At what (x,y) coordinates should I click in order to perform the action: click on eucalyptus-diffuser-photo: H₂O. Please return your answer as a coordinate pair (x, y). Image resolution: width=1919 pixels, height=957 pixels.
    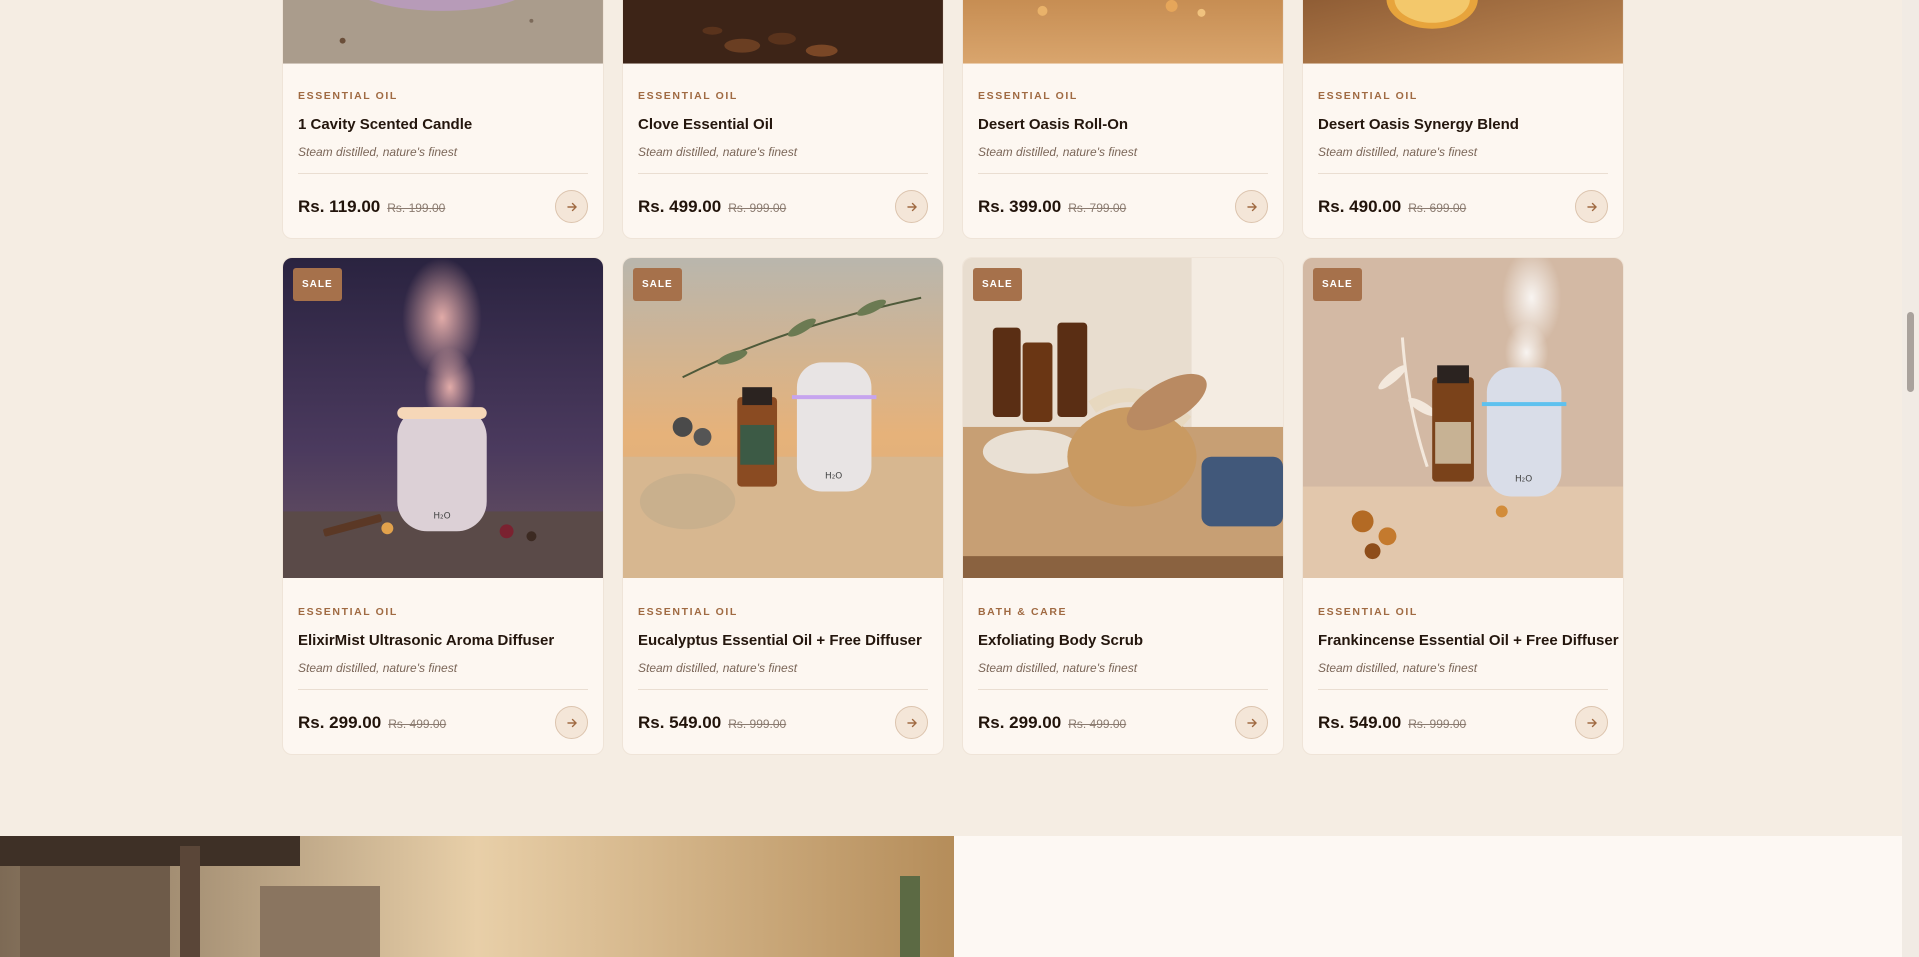
    Looking at the image, I should click on (783, 418).